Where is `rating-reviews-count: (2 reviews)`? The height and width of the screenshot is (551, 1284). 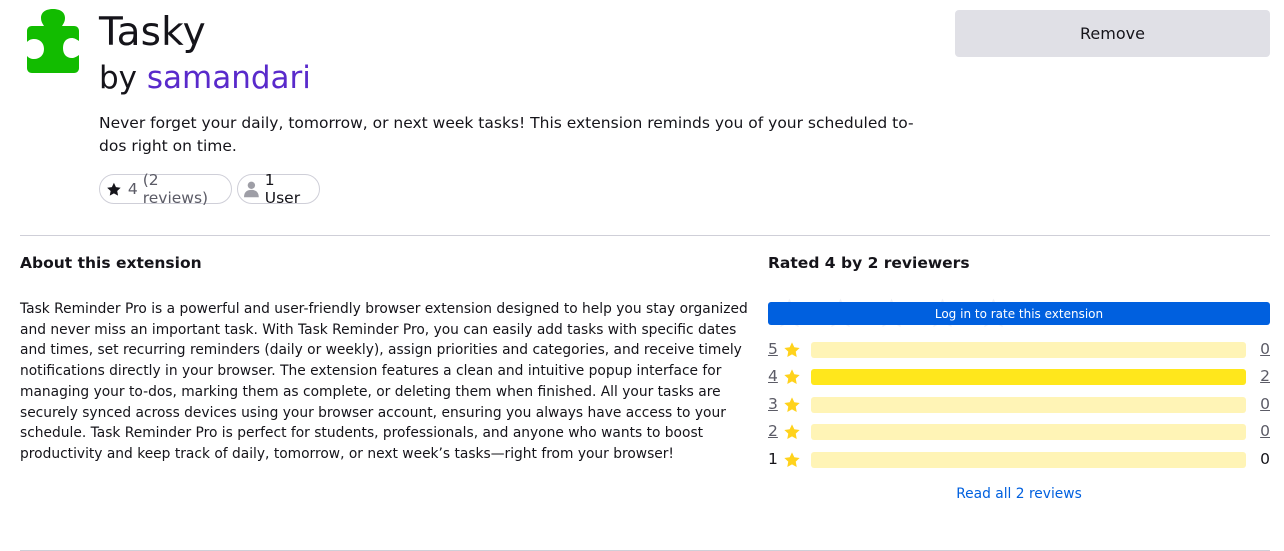
rating-reviews-count: (2 reviews) is located at coordinates (175, 189).